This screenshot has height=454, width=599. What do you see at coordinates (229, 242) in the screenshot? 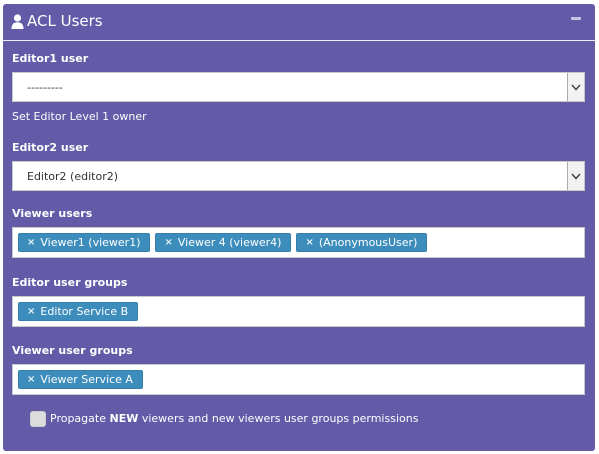
I see `tag-label: Viewer 4 (viewer4)` at bounding box center [229, 242].